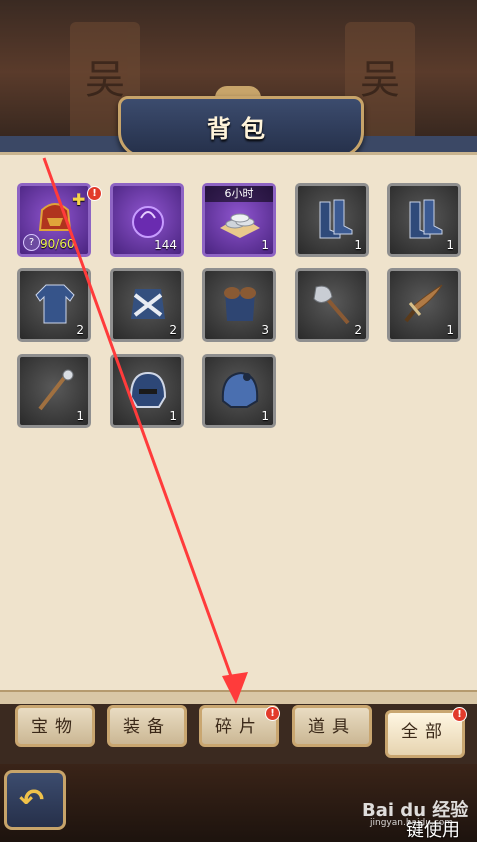 The image size is (477, 842). I want to click on axe-icon, so click(331, 305).